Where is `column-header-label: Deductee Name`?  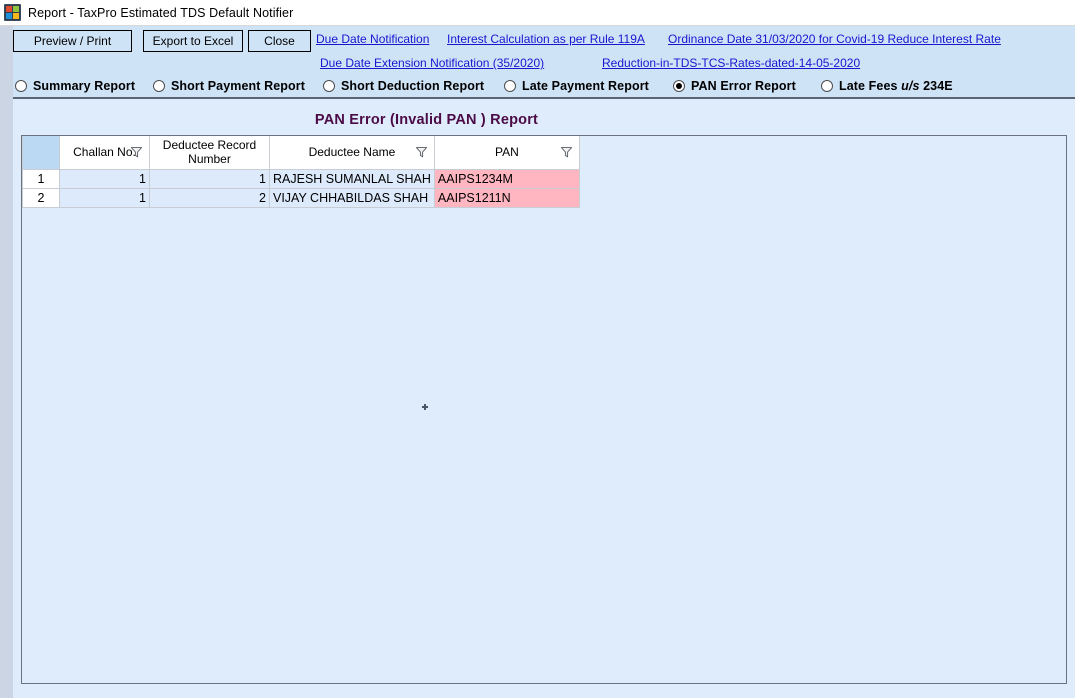 column-header-label: Deductee Name is located at coordinates (352, 152).